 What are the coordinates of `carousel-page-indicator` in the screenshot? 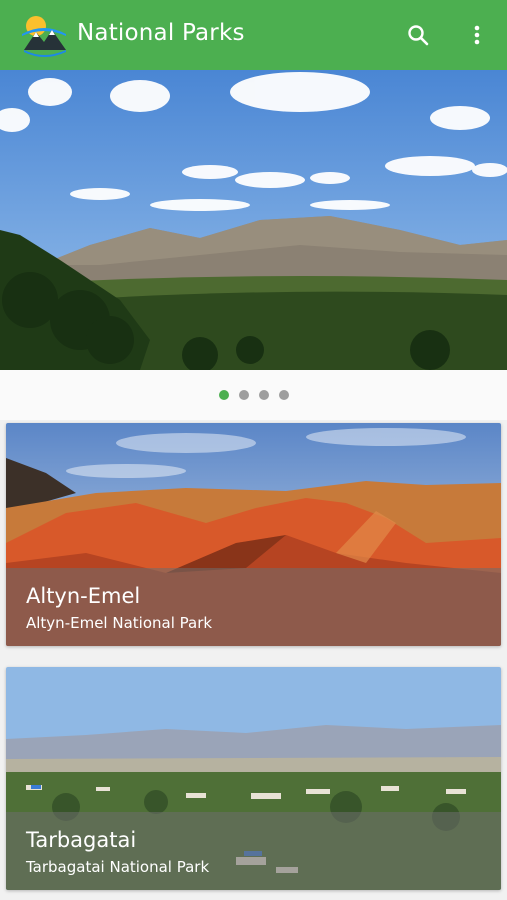 It's located at (253, 395).